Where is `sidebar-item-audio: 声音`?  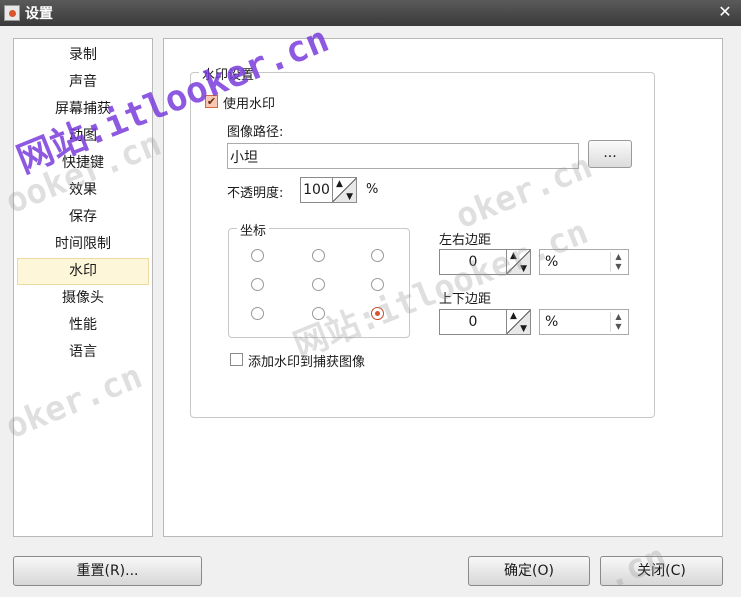 sidebar-item-audio: 声音 is located at coordinates (83, 82).